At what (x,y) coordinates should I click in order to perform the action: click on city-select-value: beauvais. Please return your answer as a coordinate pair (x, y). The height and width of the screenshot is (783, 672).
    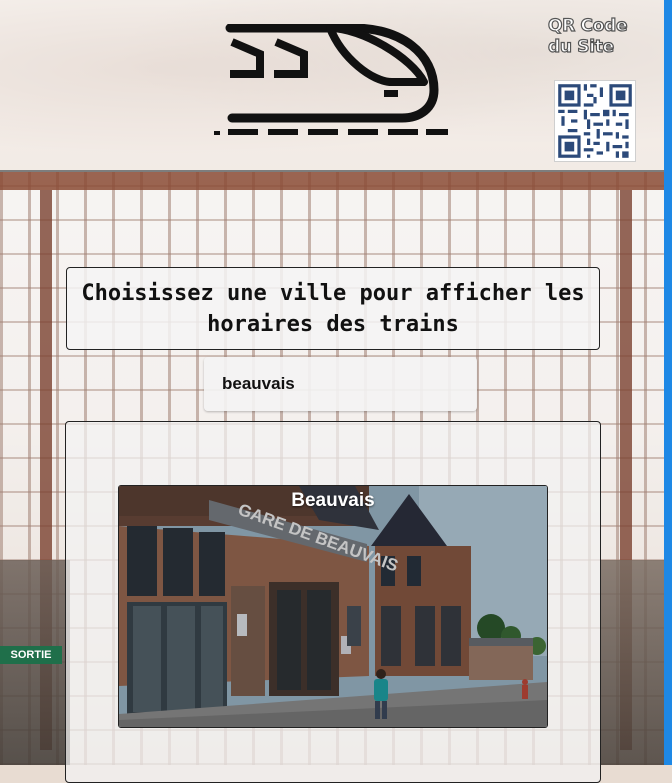
    Looking at the image, I should click on (258, 383).